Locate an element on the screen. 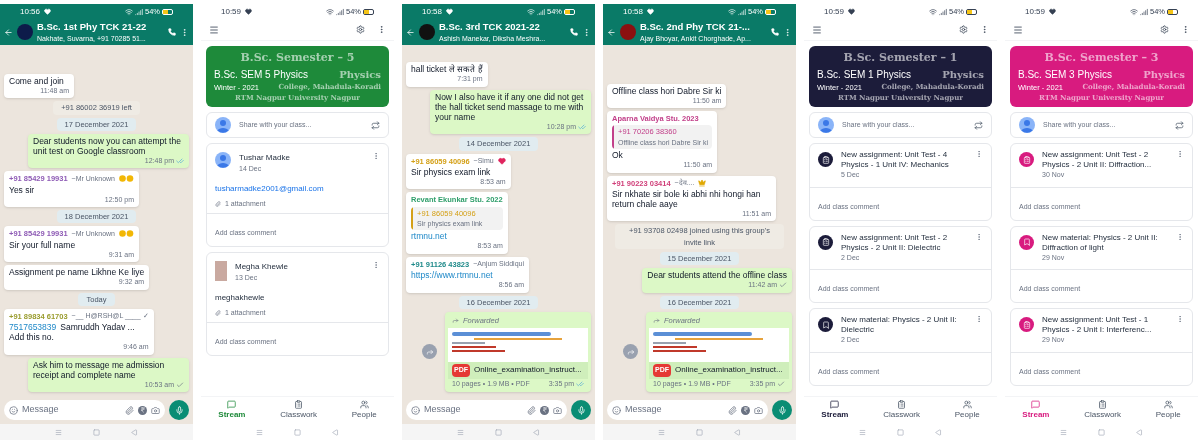 The image size is (1203, 443). post-text: tusharmadke2001@gmail.com is located at coordinates (297, 188).